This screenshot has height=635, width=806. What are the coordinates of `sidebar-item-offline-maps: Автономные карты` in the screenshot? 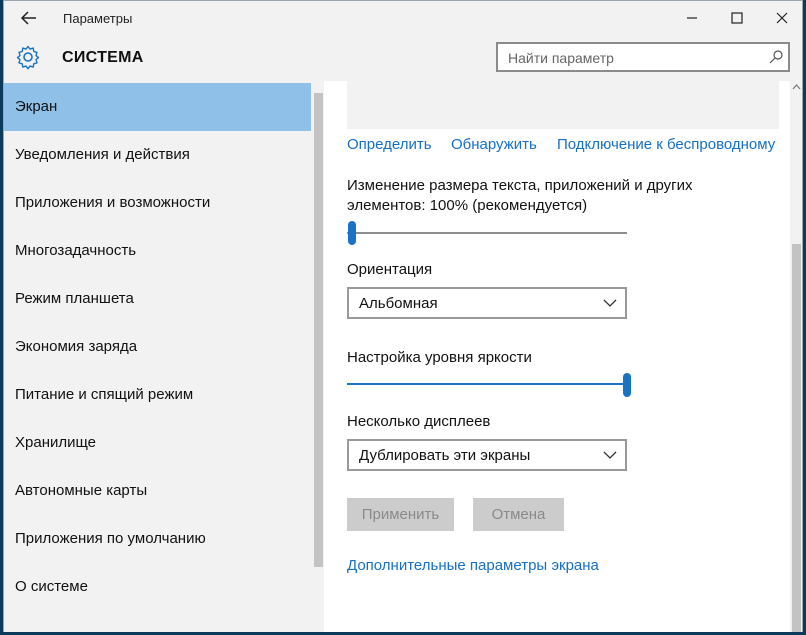 It's located at (157, 491).